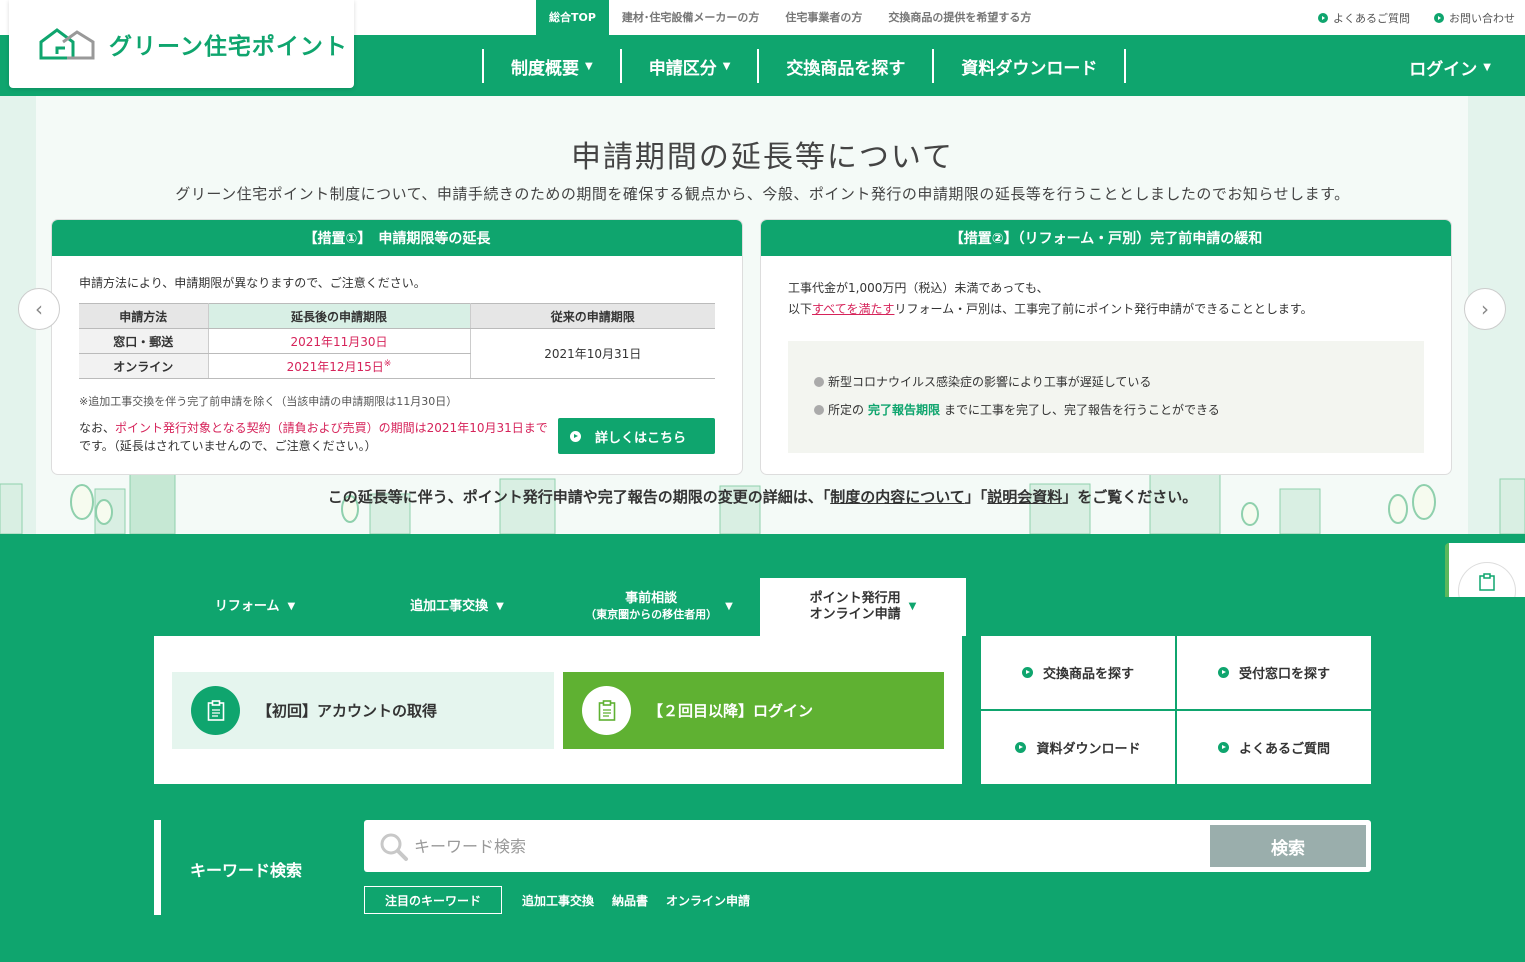 Image resolution: width=1525 pixels, height=962 pixels. Describe the element at coordinates (959, 17) in the screenshot. I see `nav-product-providers: 交換商品の提供を希望する方` at that location.